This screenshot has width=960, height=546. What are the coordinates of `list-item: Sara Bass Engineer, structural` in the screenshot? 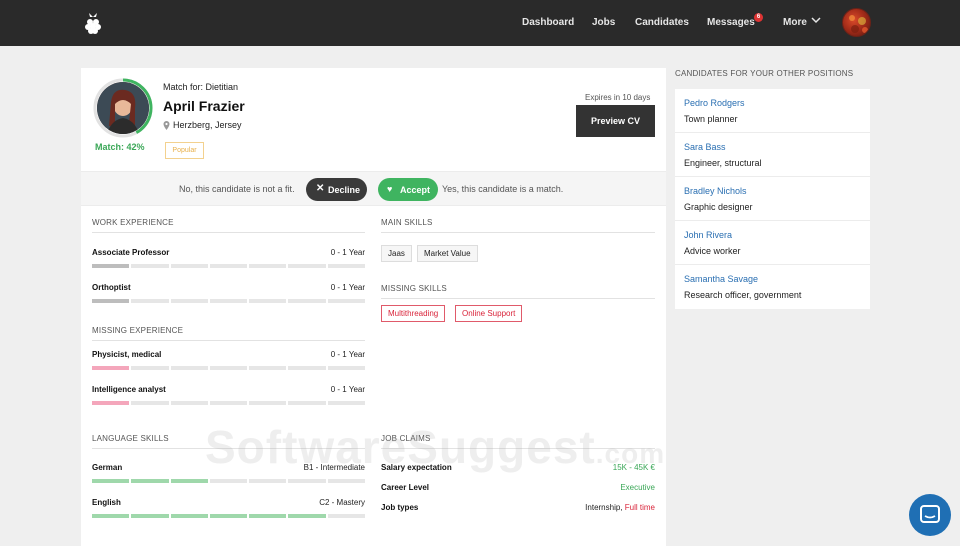 It's located at (772, 155).